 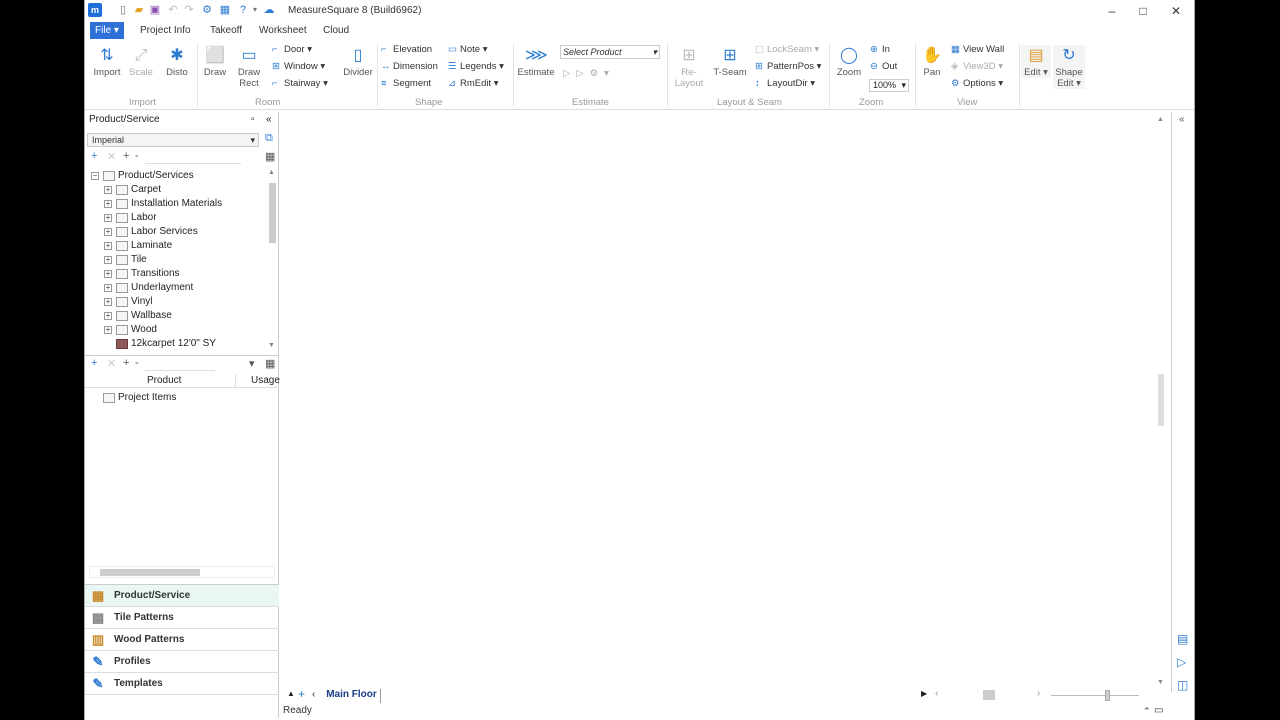 I want to click on layers-icon: ◫, so click(x=1182, y=685).